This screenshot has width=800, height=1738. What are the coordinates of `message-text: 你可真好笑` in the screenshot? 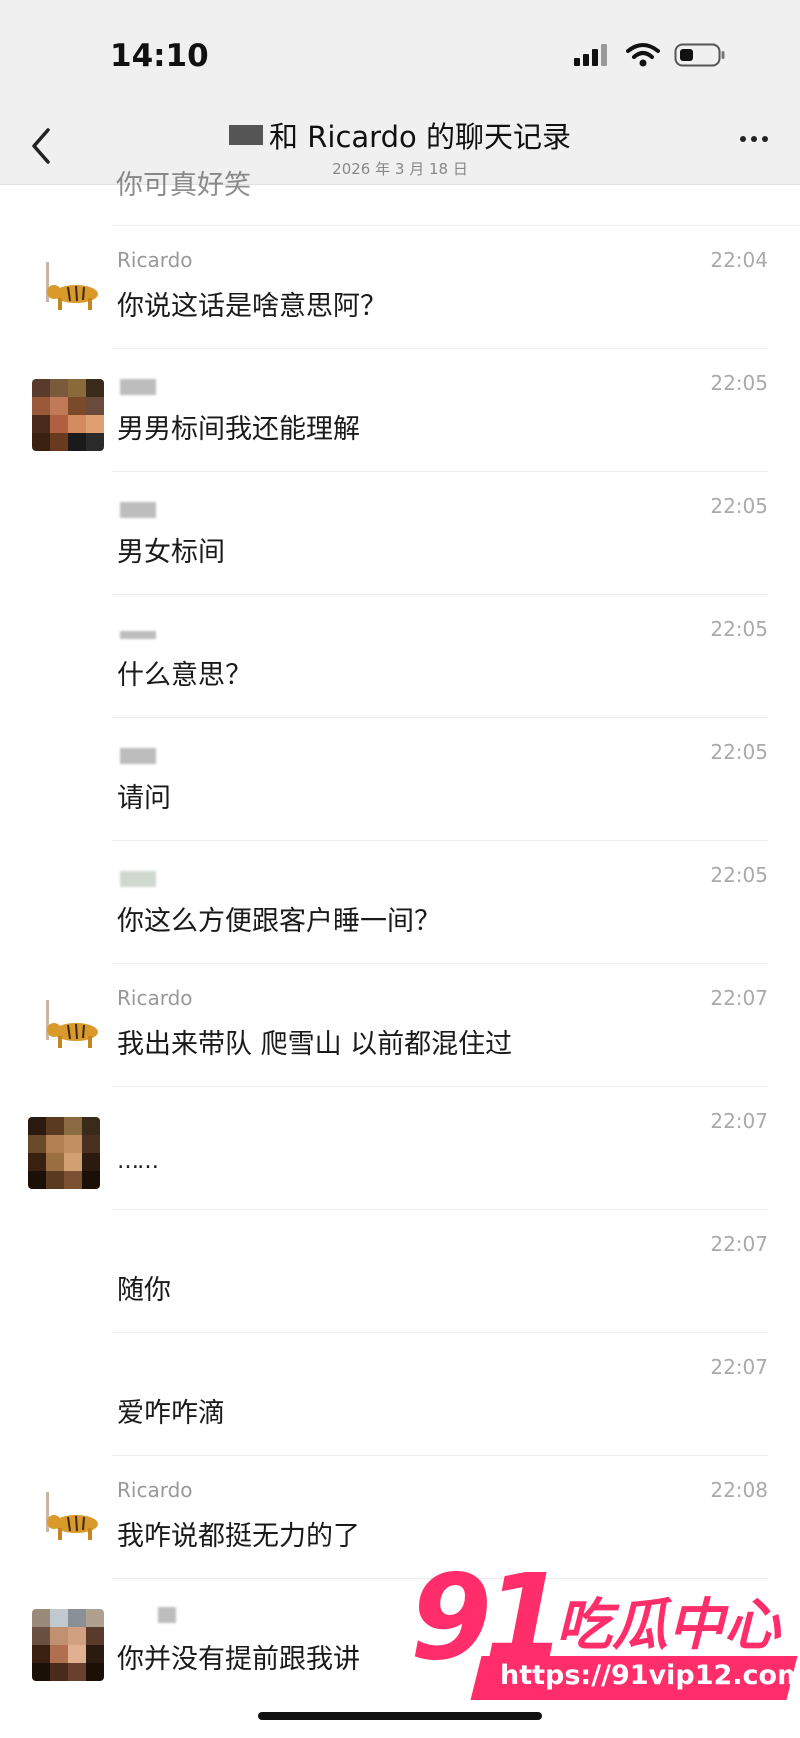 It's located at (183, 185).